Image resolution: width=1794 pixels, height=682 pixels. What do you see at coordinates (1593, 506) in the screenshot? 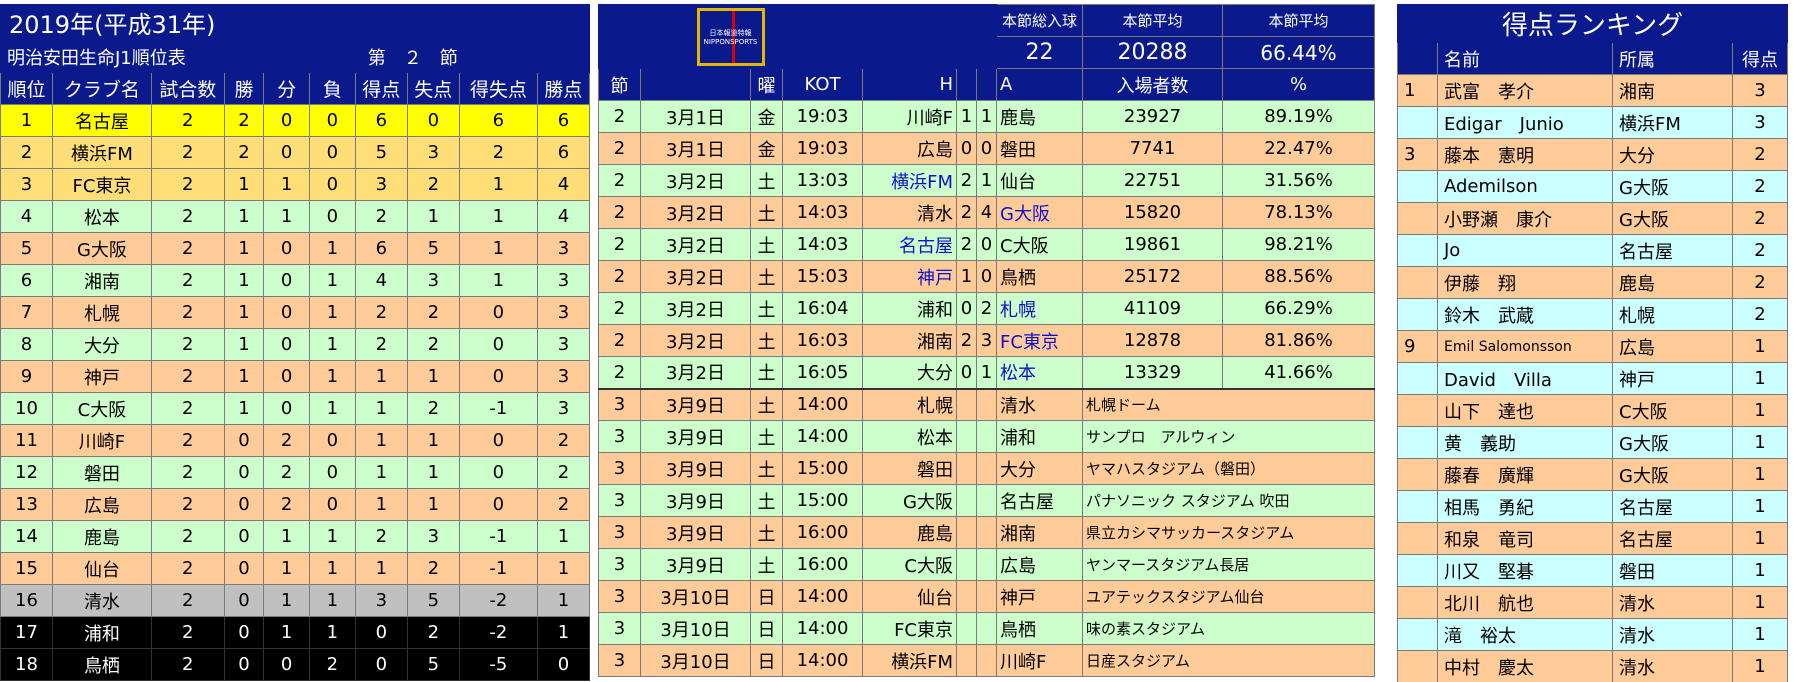
I see `ranking-row: 相馬 勇紀 名古屋 1` at bounding box center [1593, 506].